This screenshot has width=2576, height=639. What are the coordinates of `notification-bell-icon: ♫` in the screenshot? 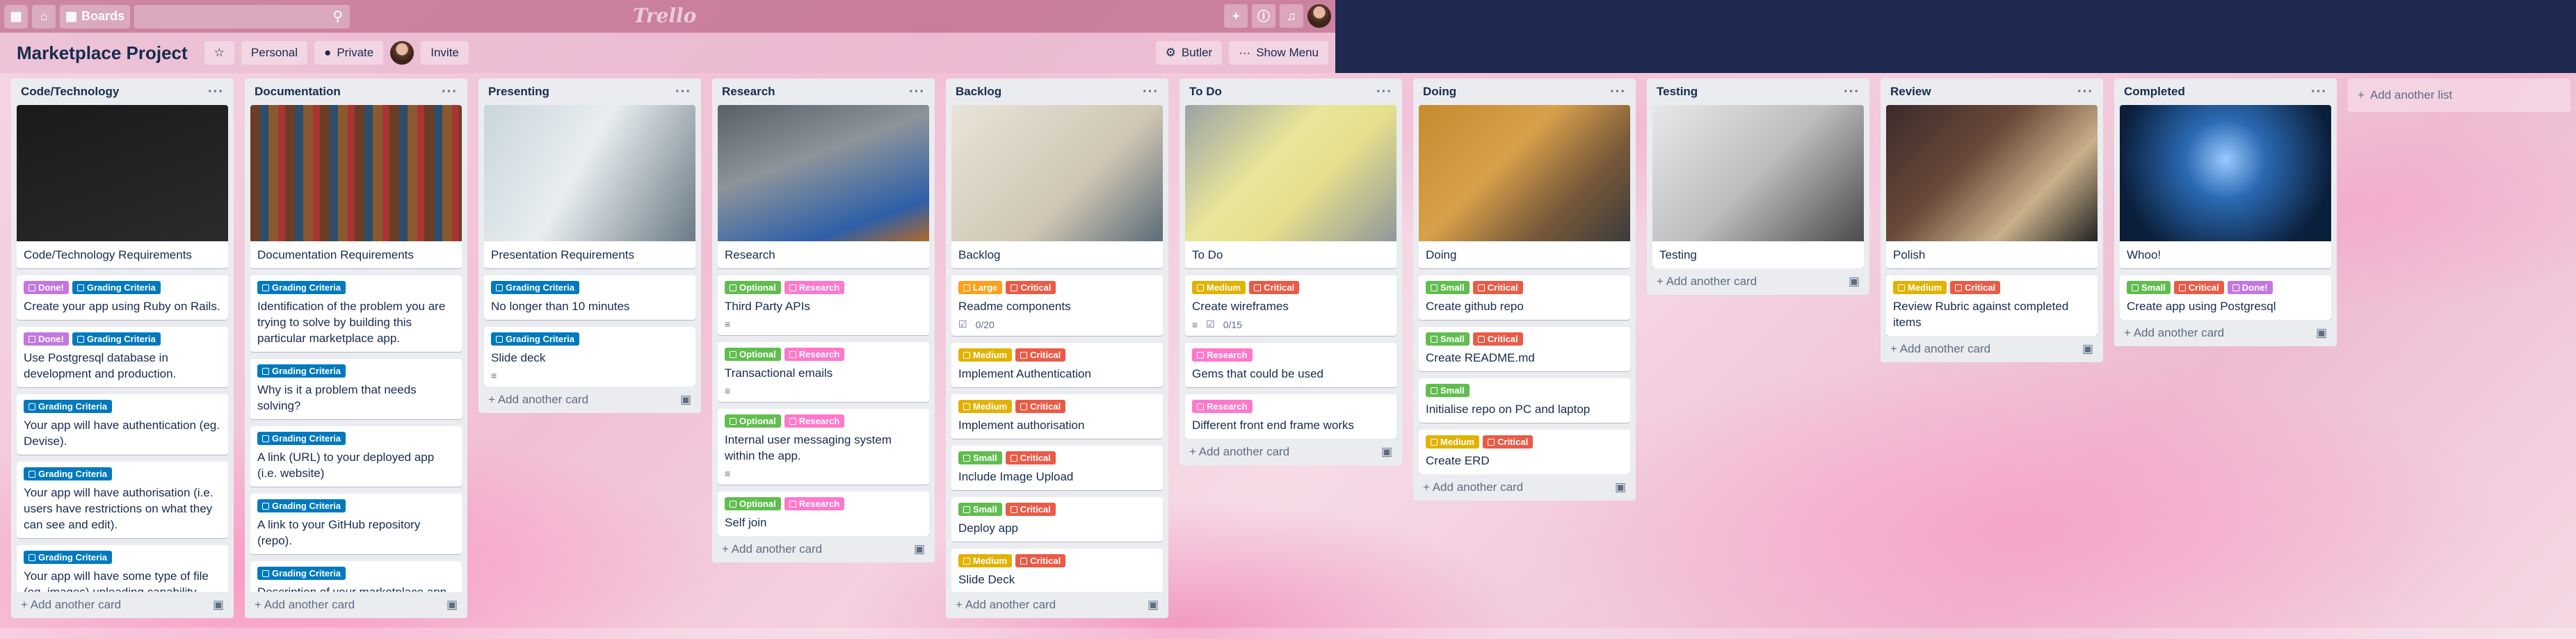 It's located at (1291, 16).